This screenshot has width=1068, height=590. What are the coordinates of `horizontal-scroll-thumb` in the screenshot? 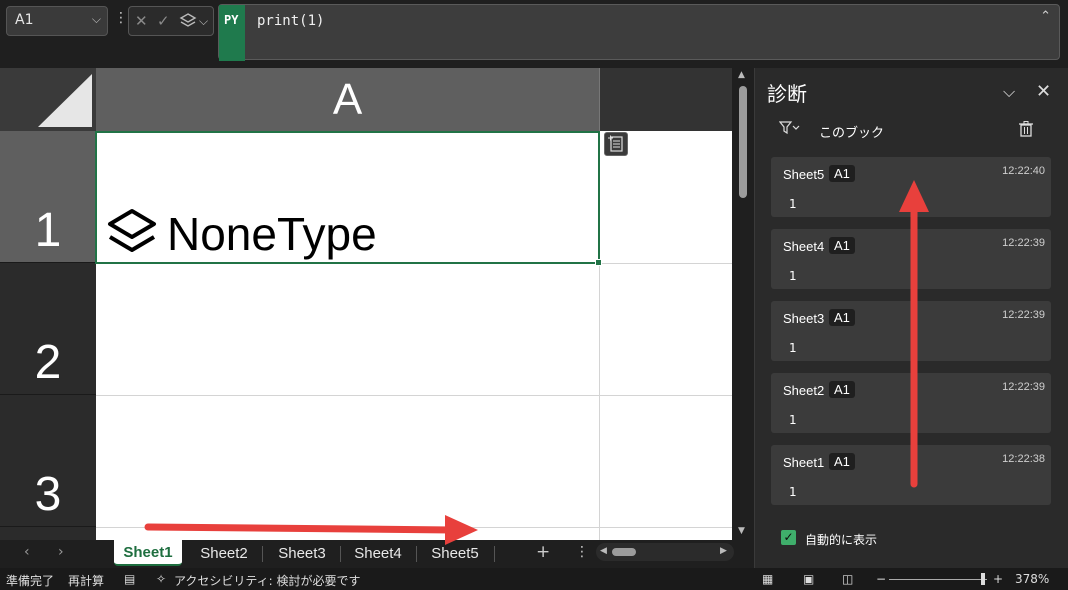 It's located at (624, 552).